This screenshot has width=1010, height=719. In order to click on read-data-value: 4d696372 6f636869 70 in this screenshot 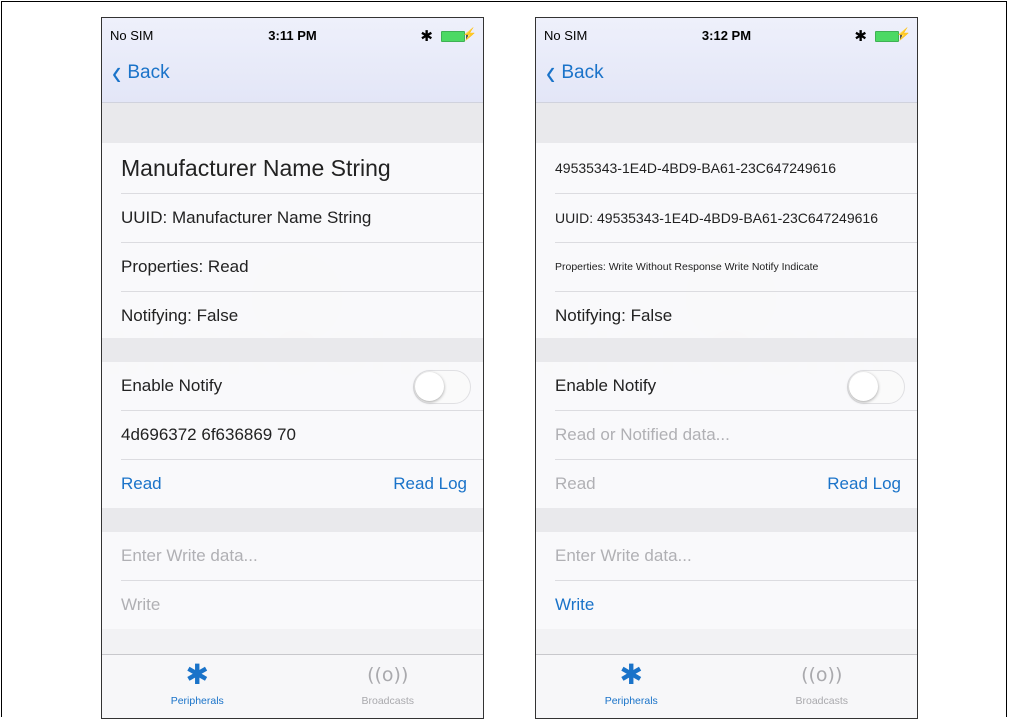, I will do `click(302, 435)`.